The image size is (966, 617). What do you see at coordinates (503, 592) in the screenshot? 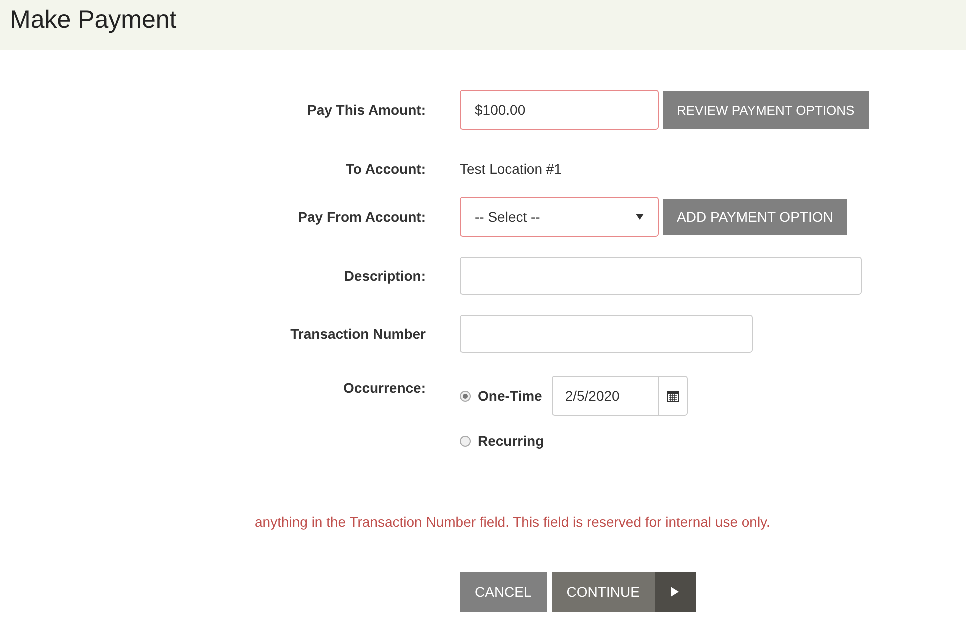
I see `cancel-button: CANCEL` at bounding box center [503, 592].